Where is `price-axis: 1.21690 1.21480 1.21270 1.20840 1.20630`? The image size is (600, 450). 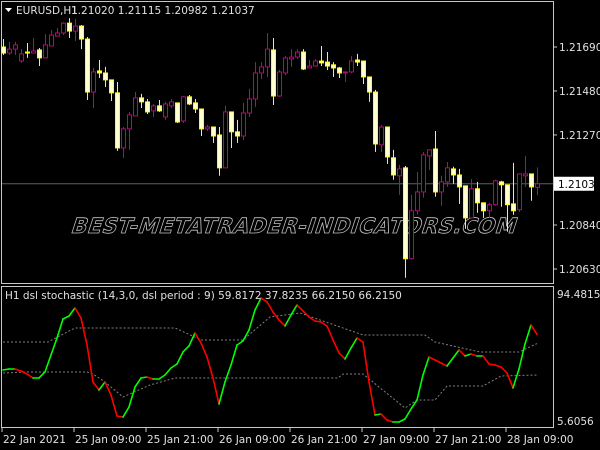
price-axis: 1.21690 1.21480 1.21270 1.20840 1.20630 is located at coordinates (576, 159).